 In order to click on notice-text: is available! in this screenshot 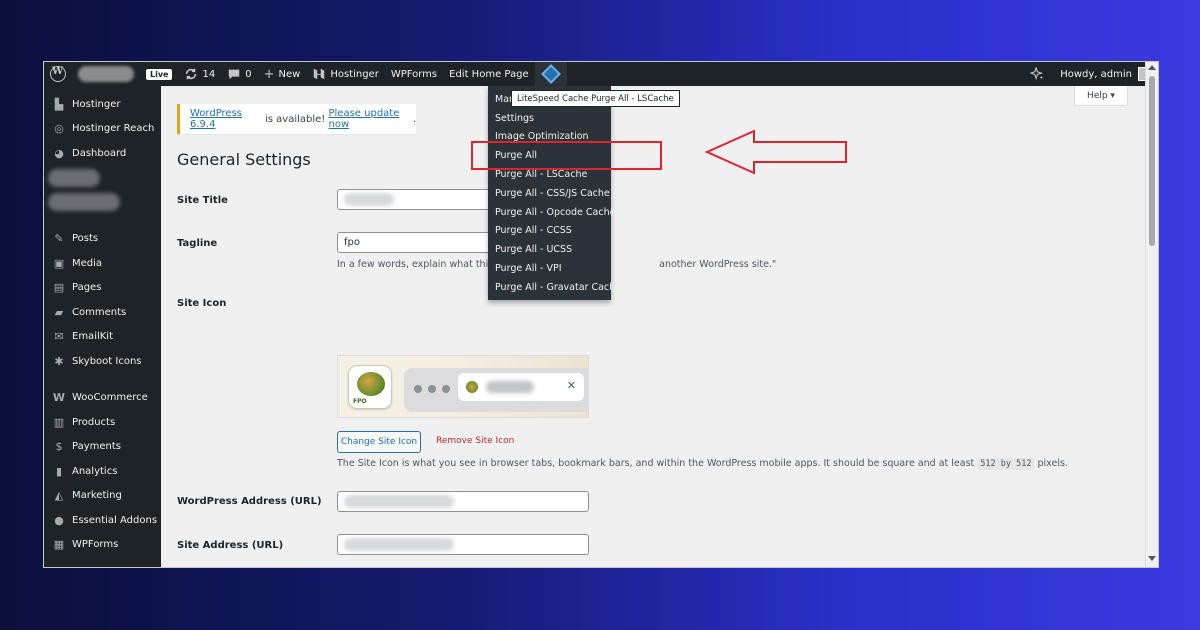, I will do `click(295, 119)`.